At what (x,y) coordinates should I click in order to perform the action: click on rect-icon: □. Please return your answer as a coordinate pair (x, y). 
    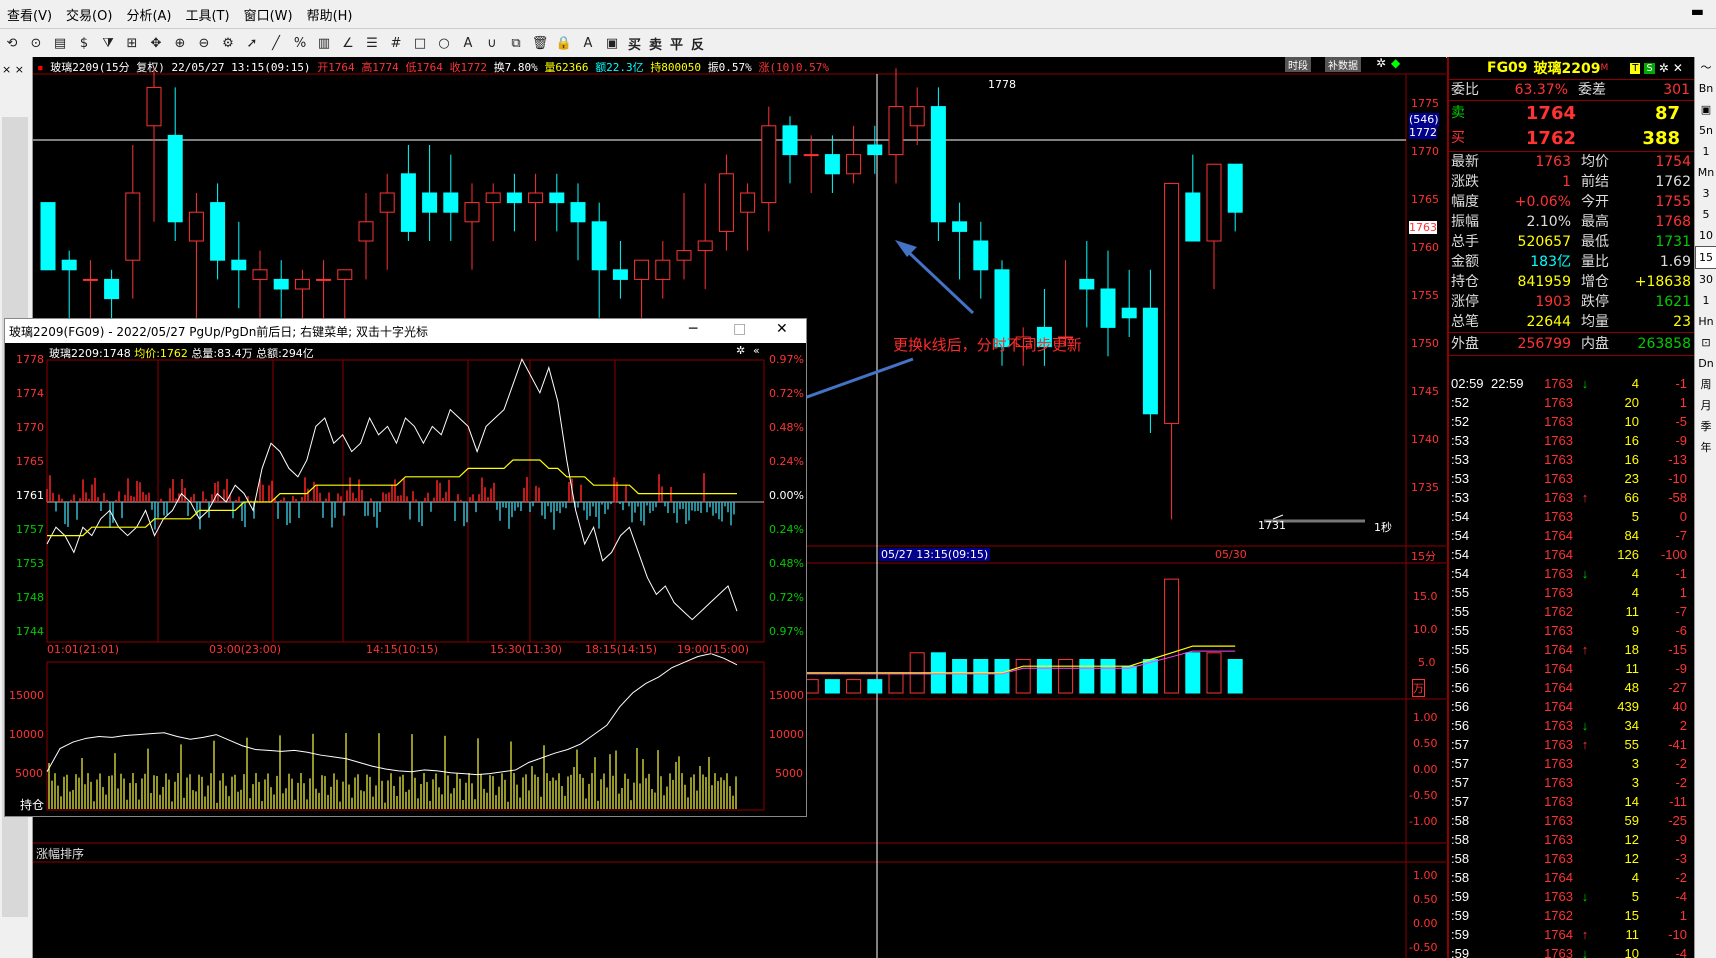
    Looking at the image, I should click on (420, 43).